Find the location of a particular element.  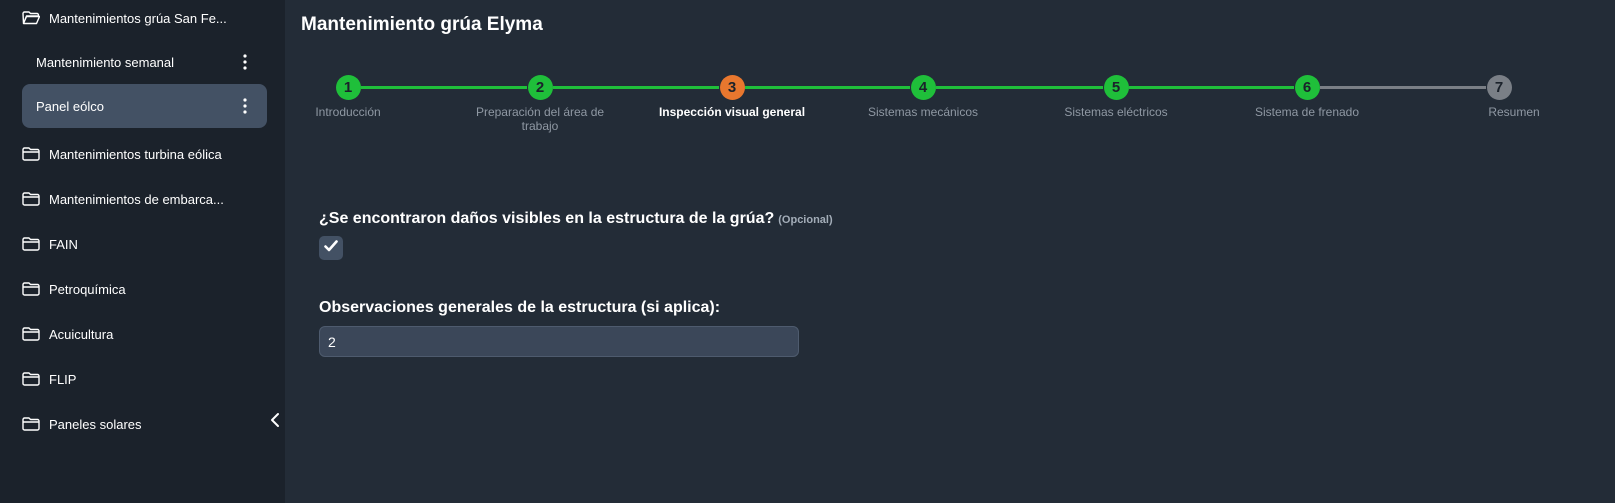

sidebar-item-label: Mantenimiento semanal is located at coordinates (105, 62).